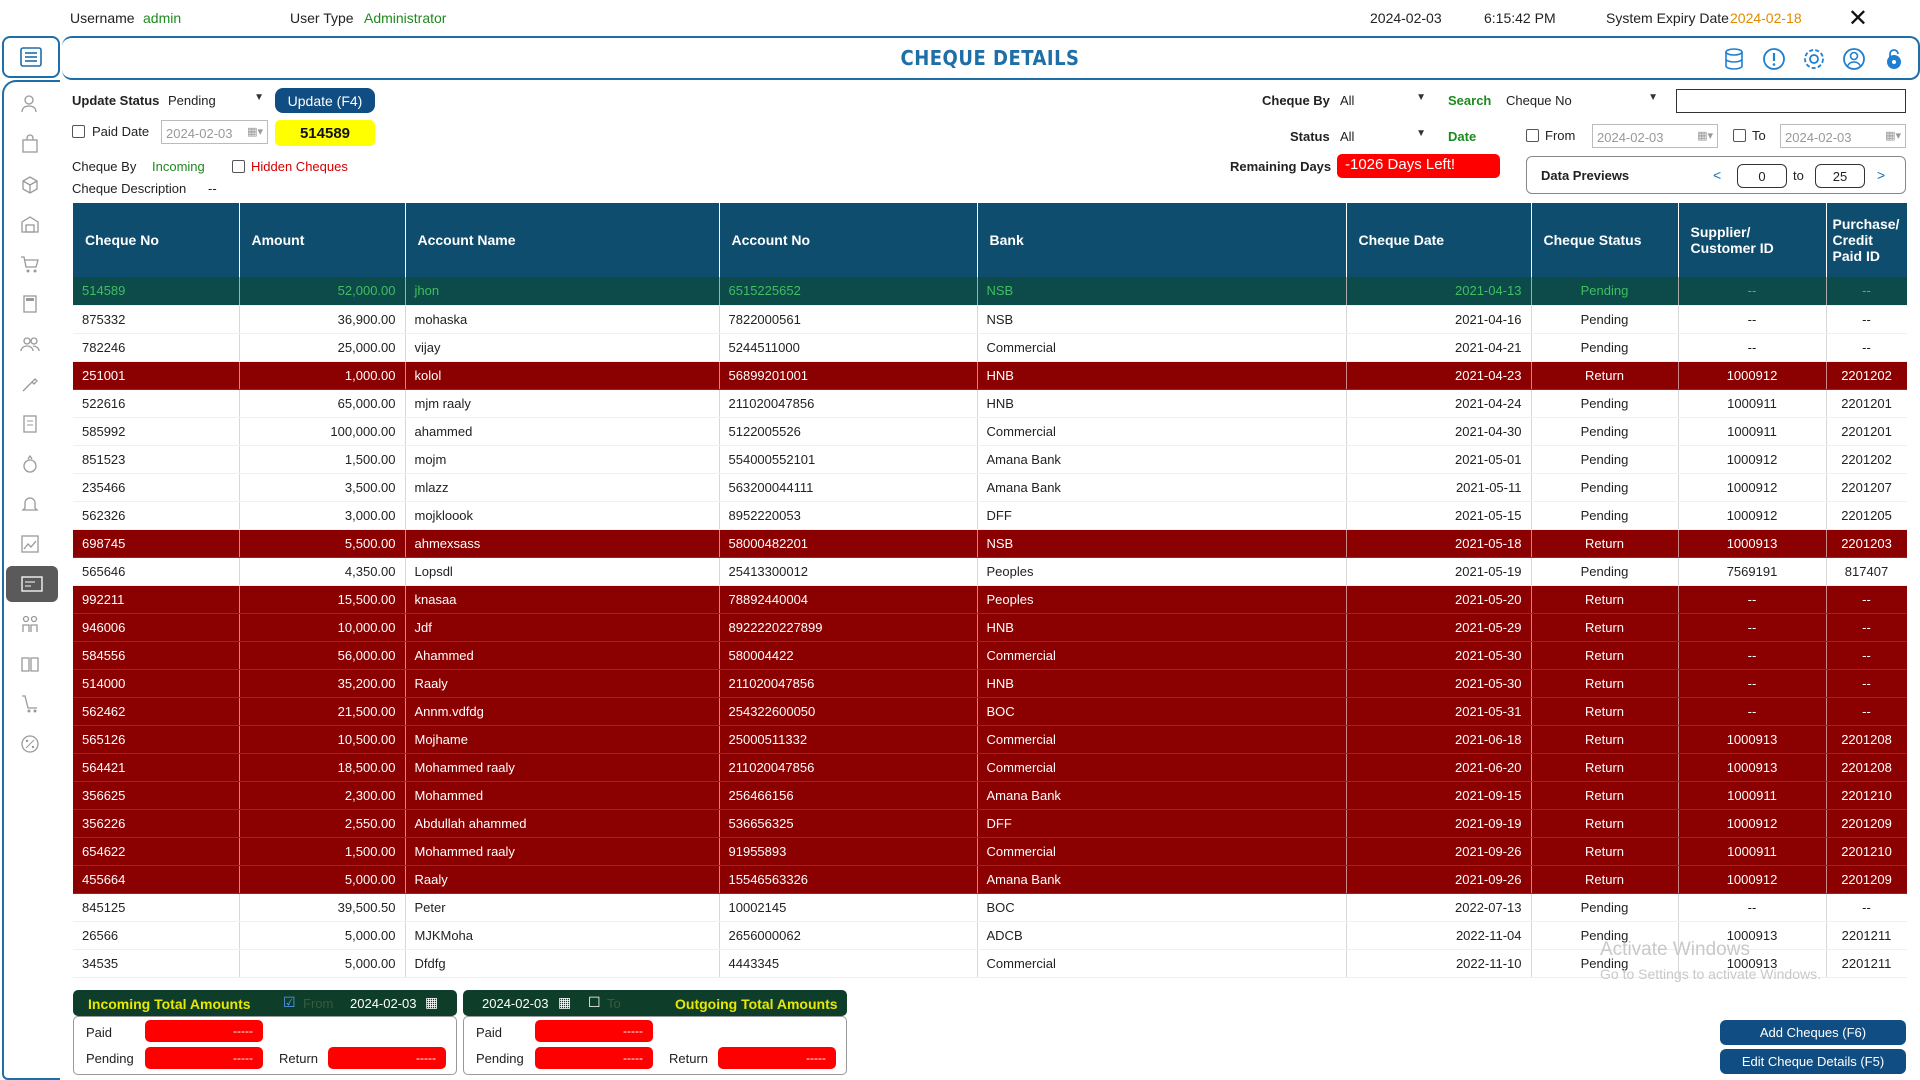  Describe the element at coordinates (1382, 136) in the screenshot. I see `status-select: All ▼` at that location.